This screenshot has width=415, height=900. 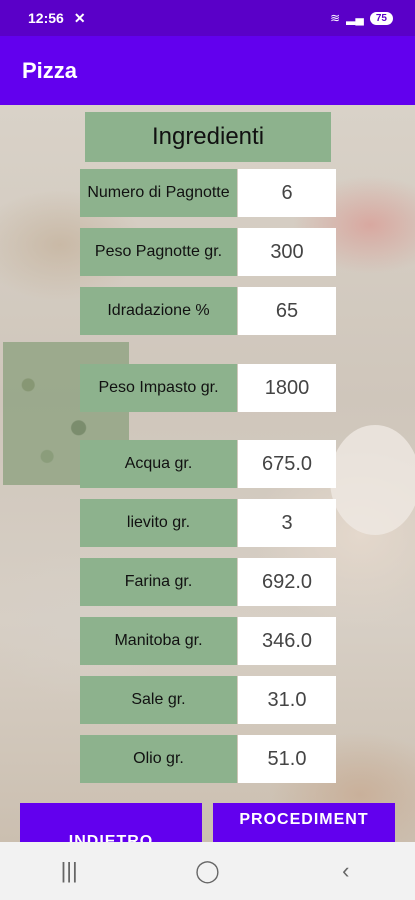 I want to click on row-lievito: lievito gr. 3, so click(x=208, y=523).